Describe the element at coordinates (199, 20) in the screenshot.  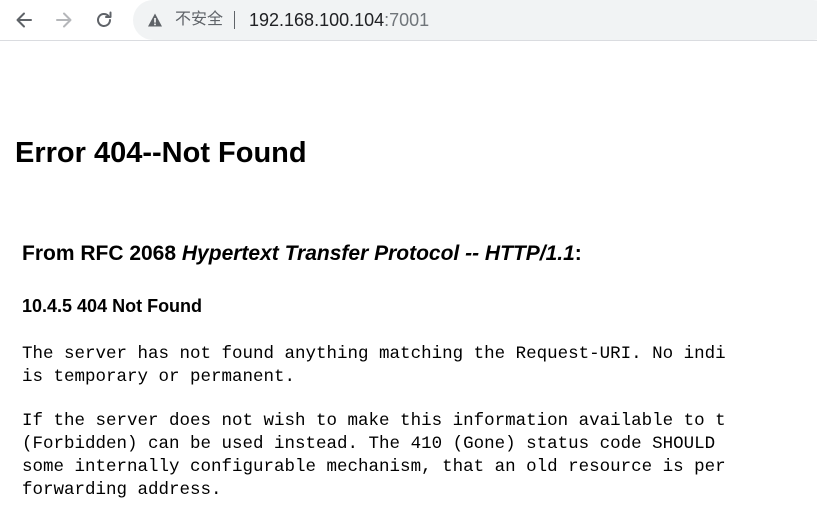
I see `security-status-label: 不安全` at that location.